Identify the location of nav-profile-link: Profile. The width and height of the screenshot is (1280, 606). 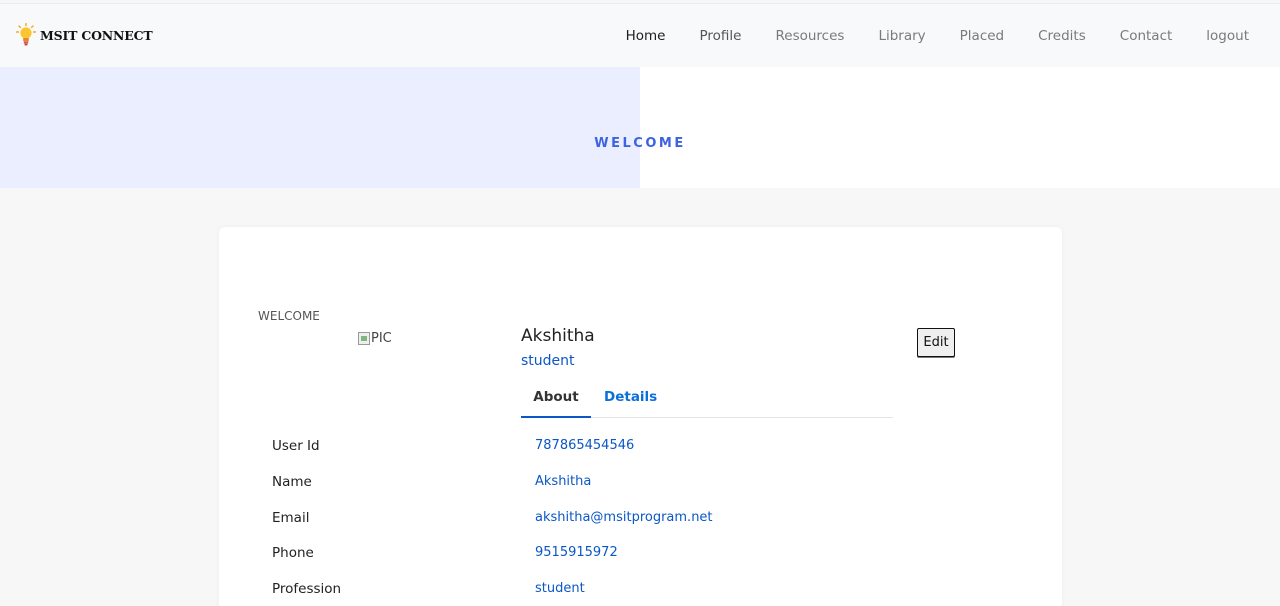
(721, 36).